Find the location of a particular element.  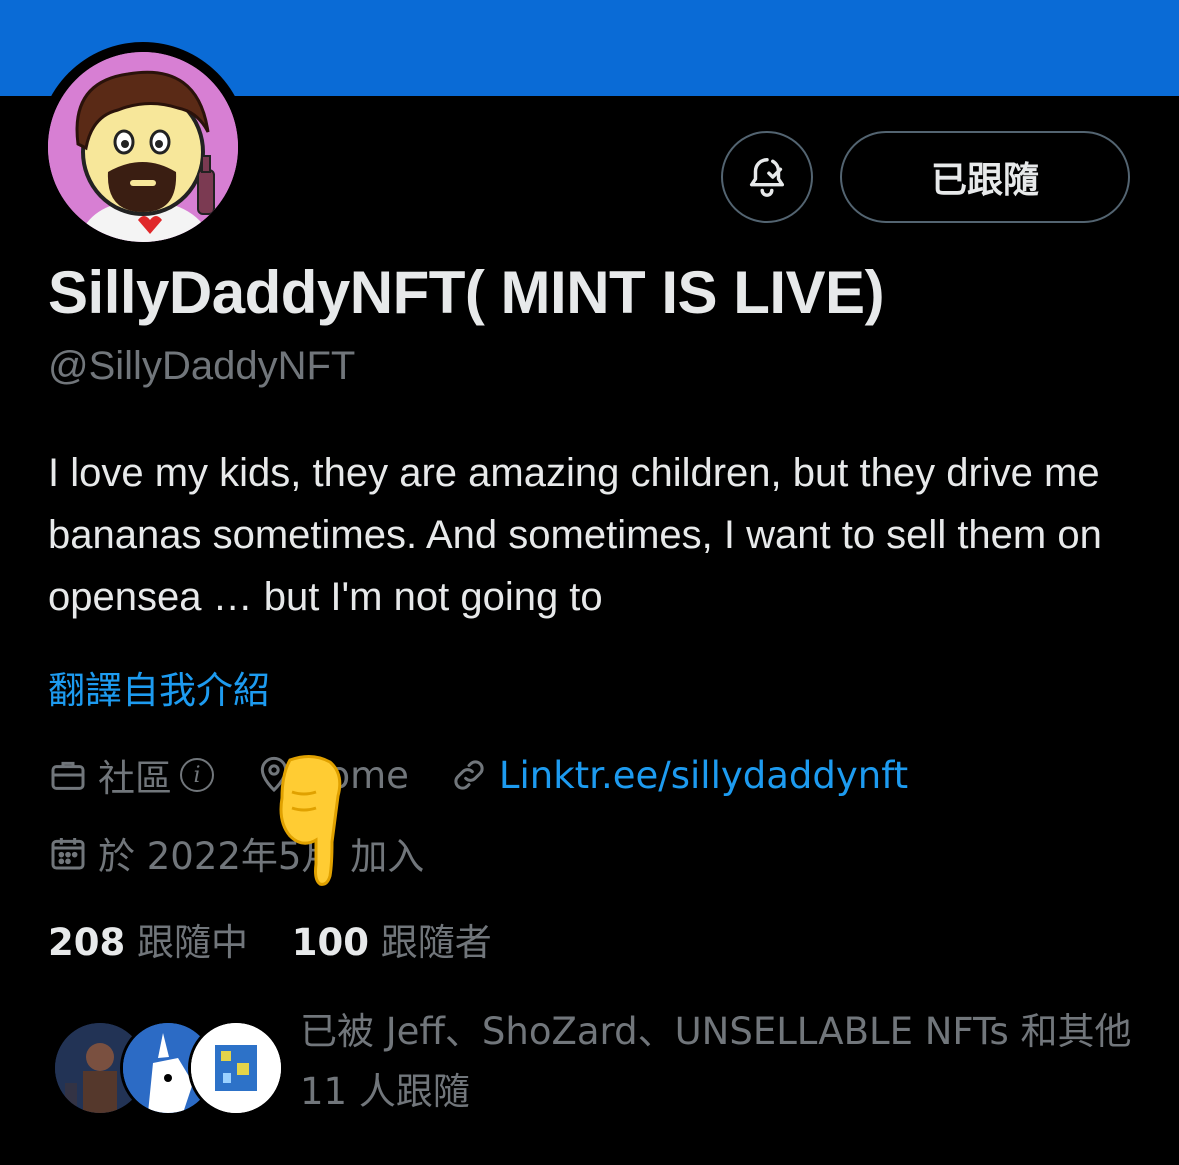

bell-check-icon is located at coordinates (767, 177).